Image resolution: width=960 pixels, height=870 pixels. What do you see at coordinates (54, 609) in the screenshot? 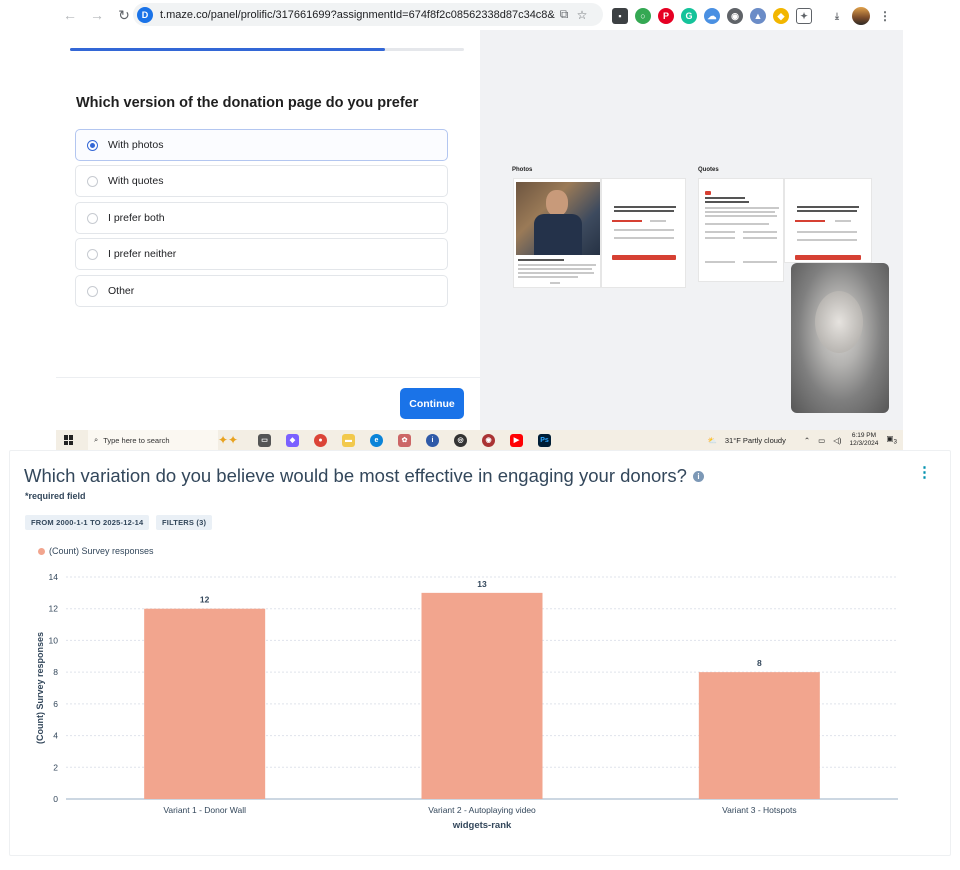
I see `y-tick-label: 12` at bounding box center [54, 609].